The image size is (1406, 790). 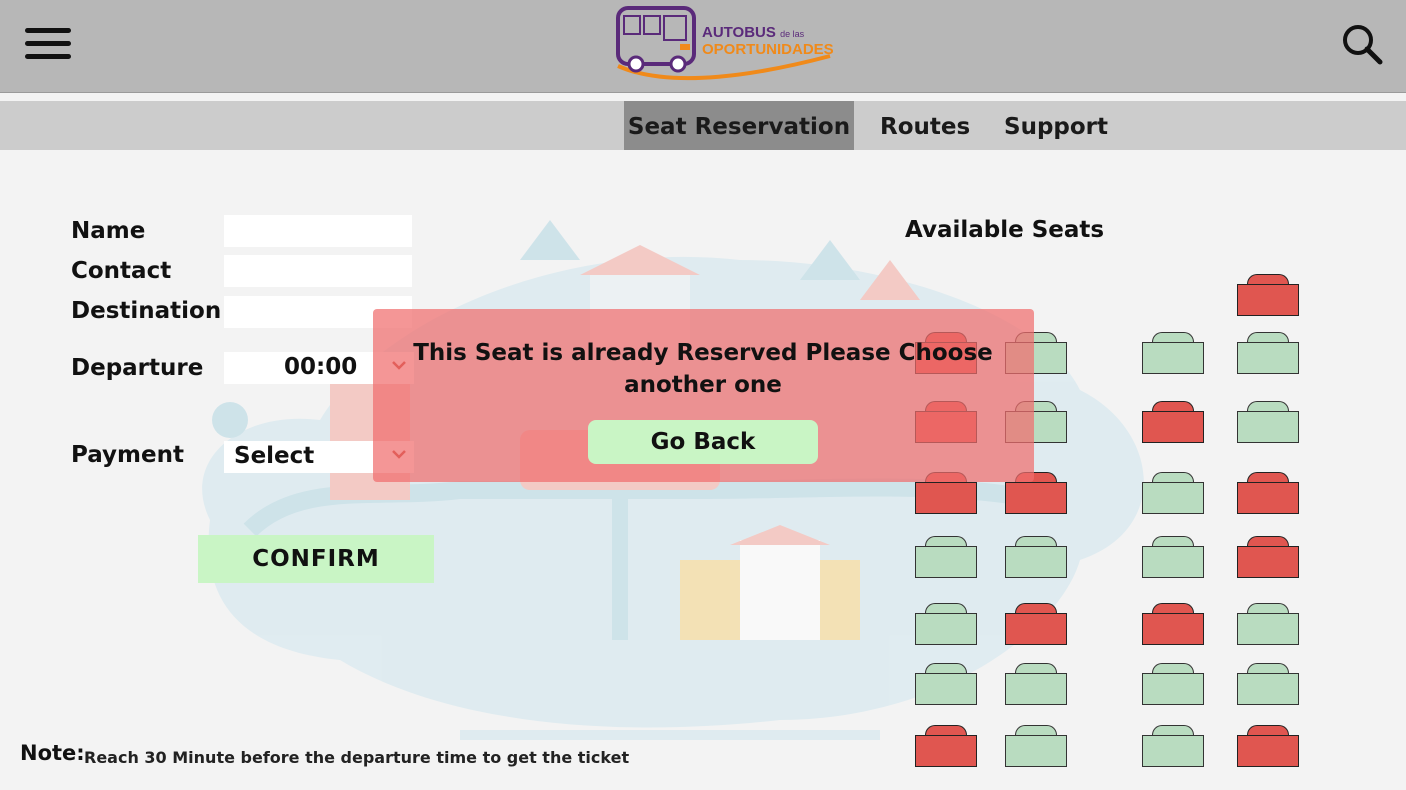 I want to click on confirm-button: CONFIRM, so click(x=316, y=559).